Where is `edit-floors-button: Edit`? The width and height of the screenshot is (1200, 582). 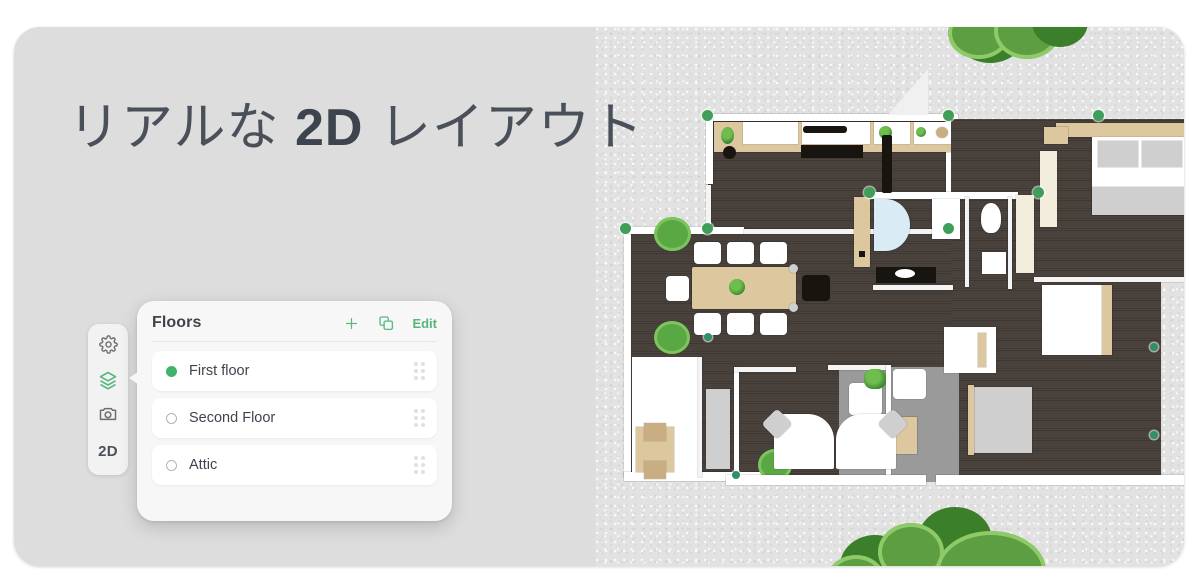
edit-floors-button: Edit is located at coordinates (424, 323).